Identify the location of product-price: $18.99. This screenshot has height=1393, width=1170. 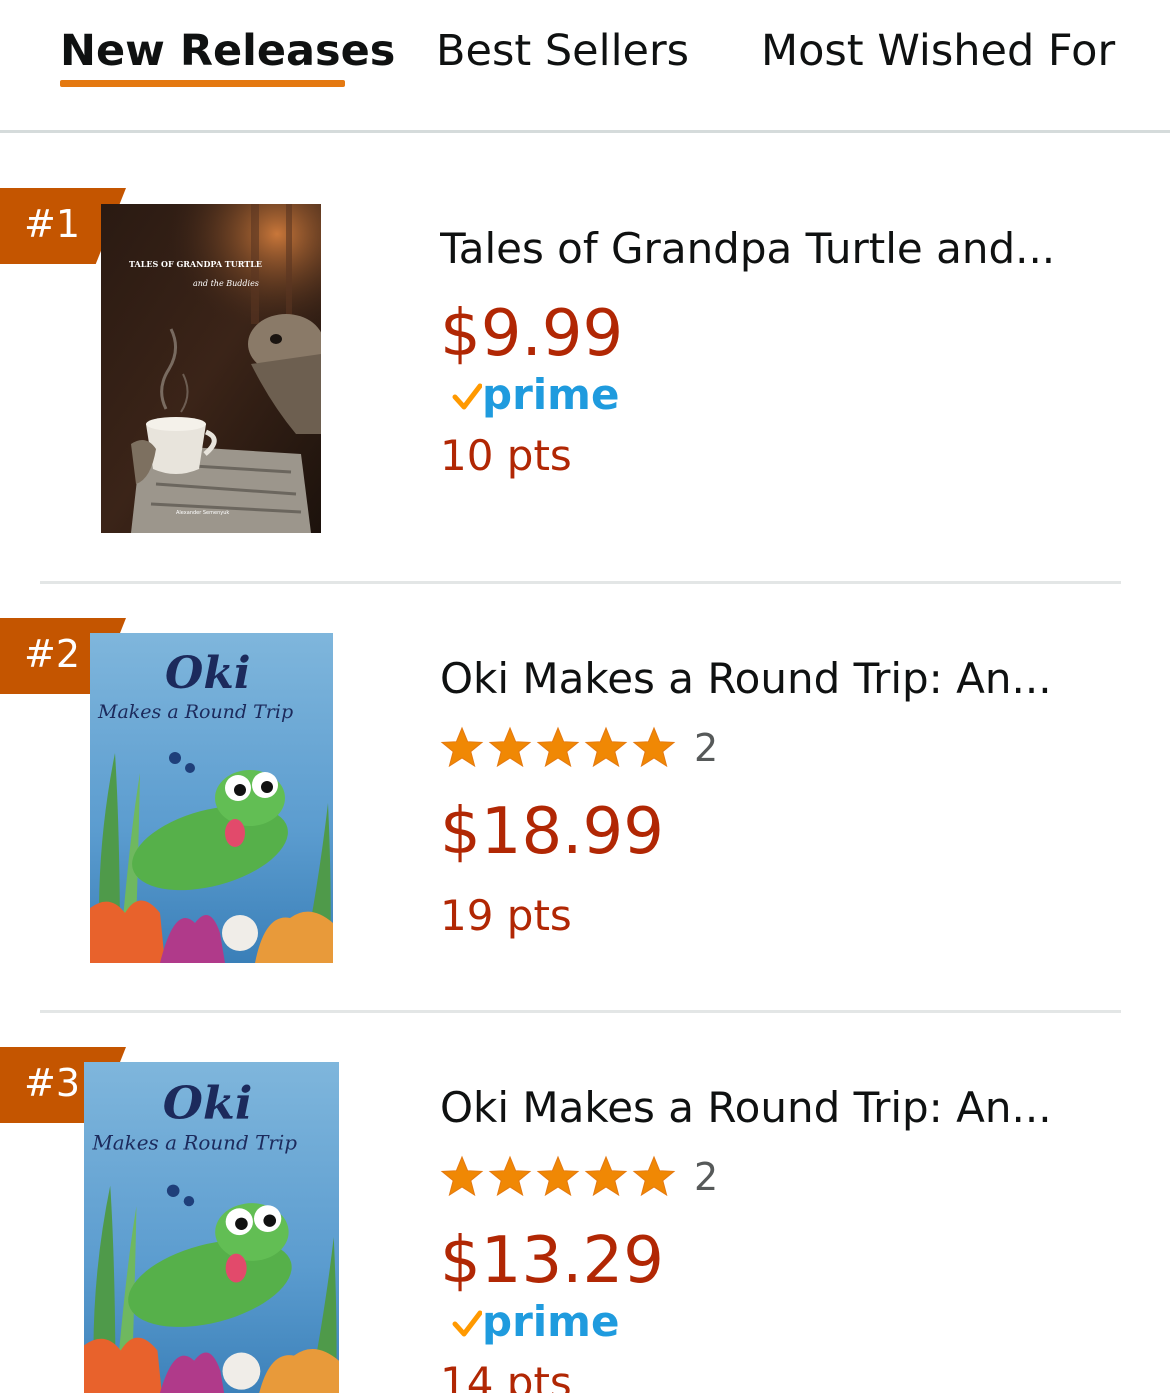
(552, 832).